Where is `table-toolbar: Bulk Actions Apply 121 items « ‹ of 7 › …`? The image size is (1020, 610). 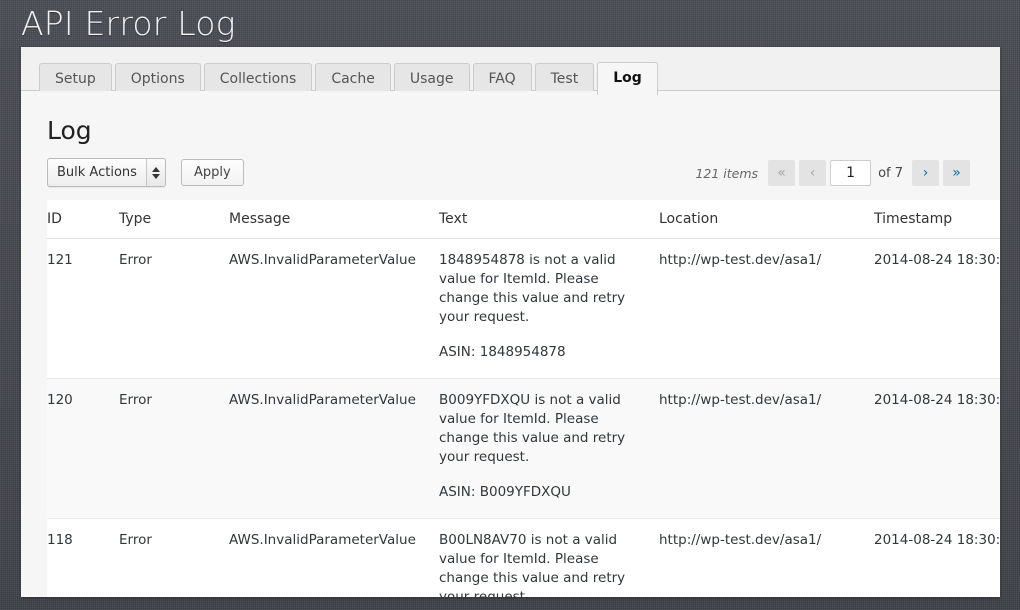 table-toolbar: Bulk Actions Apply 121 items « ‹ of 7 › … is located at coordinates (510, 175).